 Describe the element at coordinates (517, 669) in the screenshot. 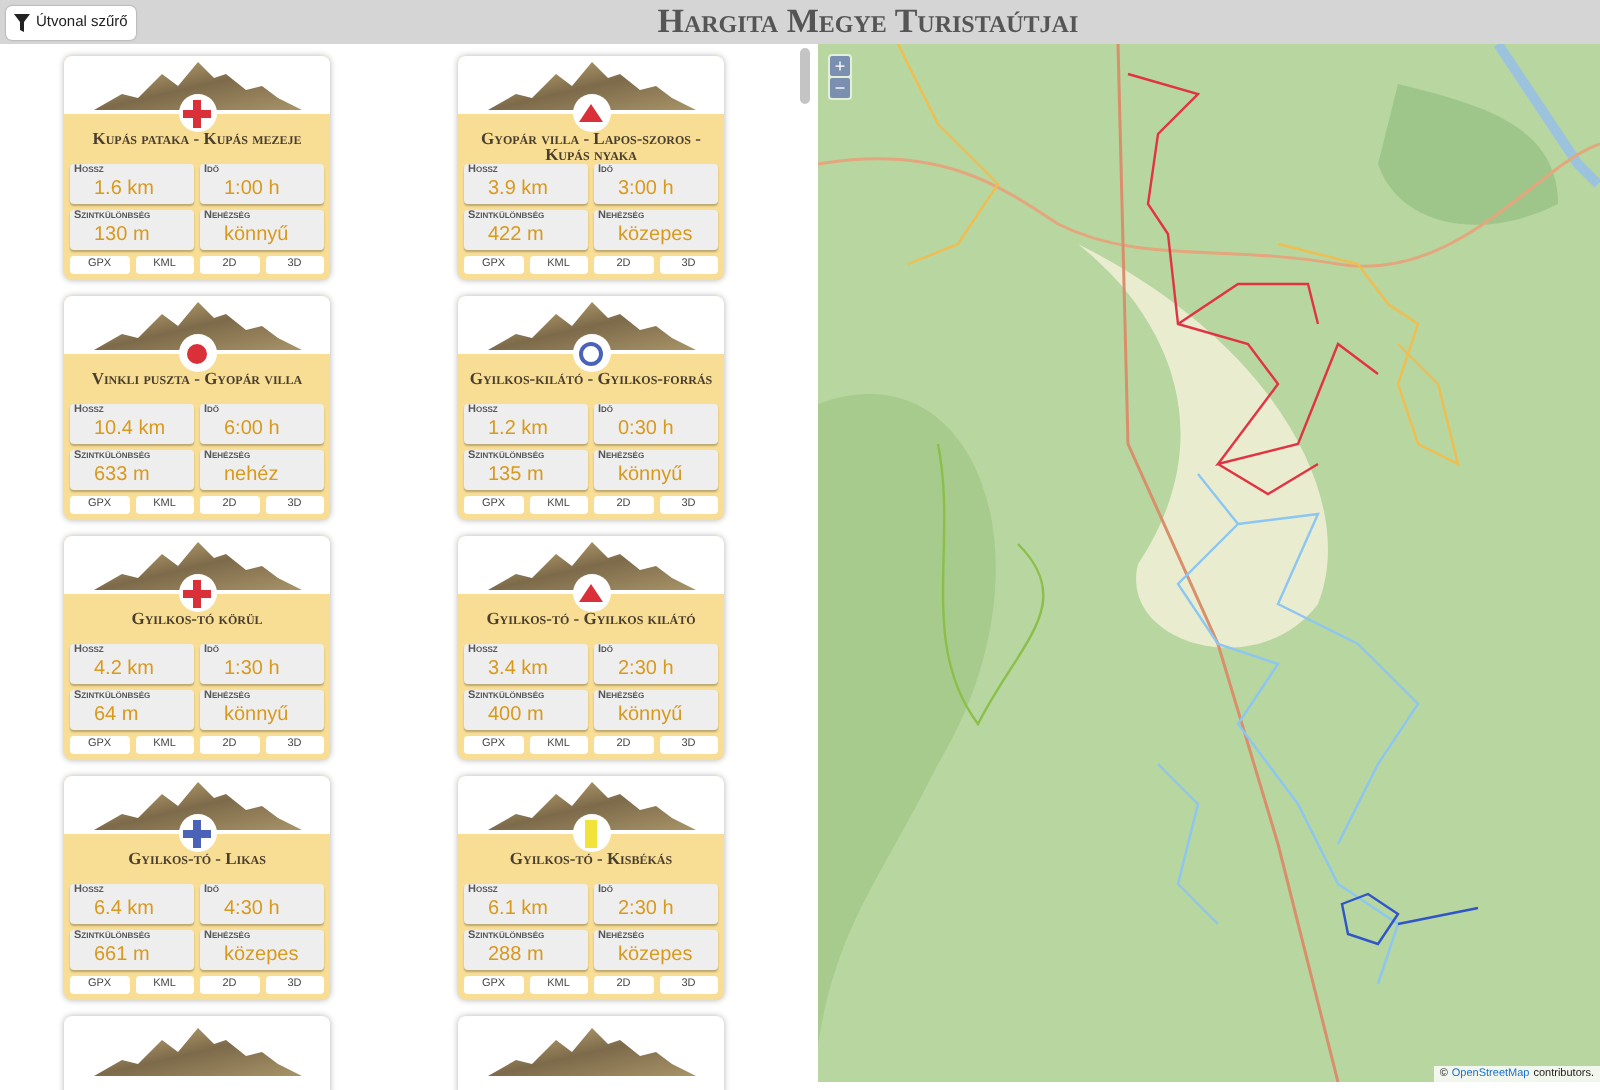

I see `stat-value: 3.4 km` at that location.